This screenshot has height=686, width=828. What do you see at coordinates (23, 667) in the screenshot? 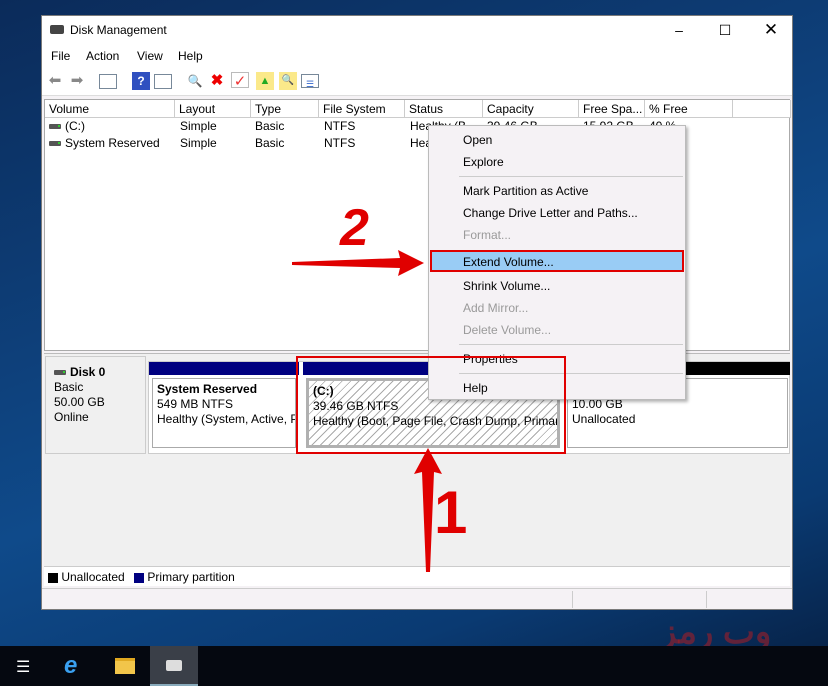
I see `task-view-icon: ☰` at bounding box center [23, 667].